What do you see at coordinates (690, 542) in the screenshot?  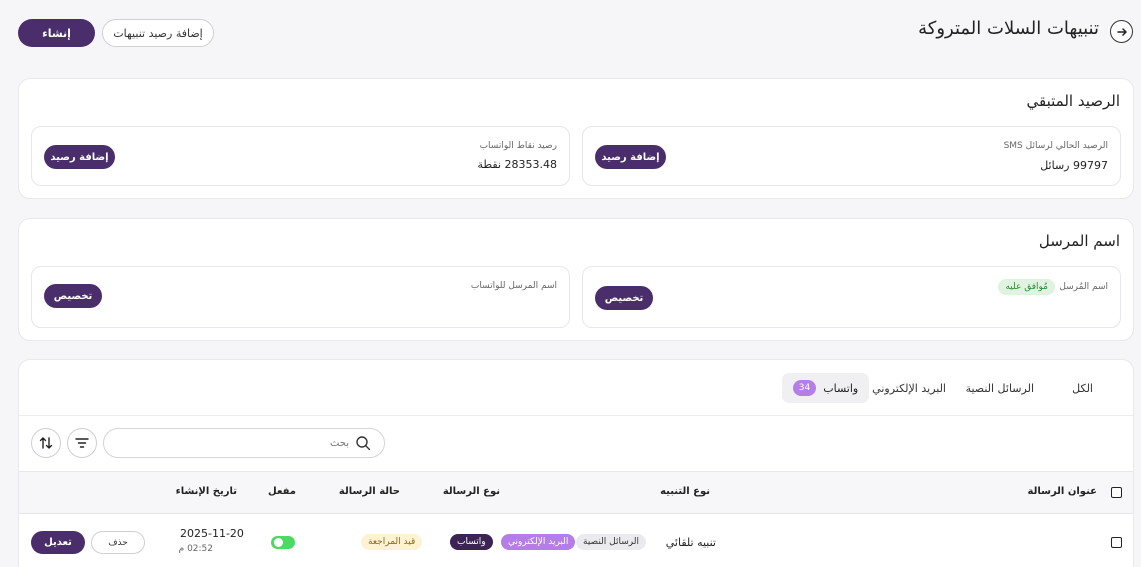 I see `row-alert-type: تنبيه تلقائي` at bounding box center [690, 542].